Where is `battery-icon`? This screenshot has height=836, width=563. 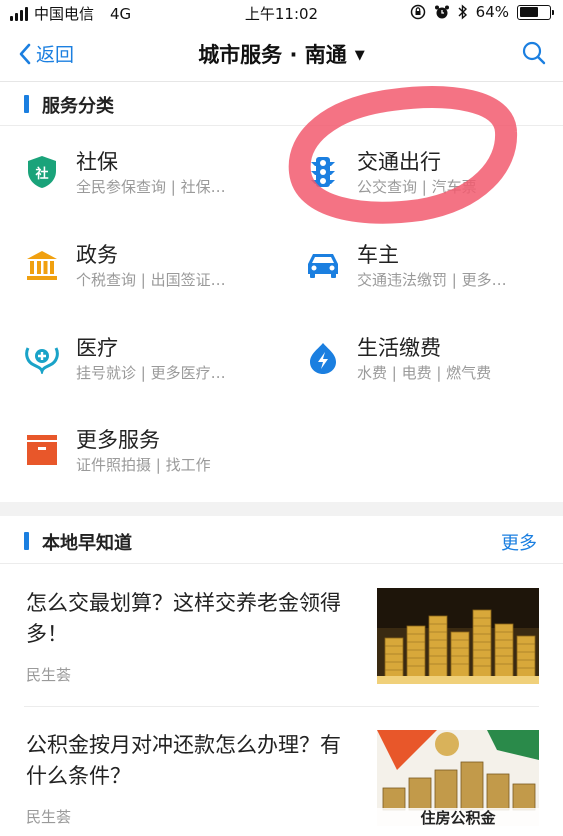
battery-icon is located at coordinates (535, 12).